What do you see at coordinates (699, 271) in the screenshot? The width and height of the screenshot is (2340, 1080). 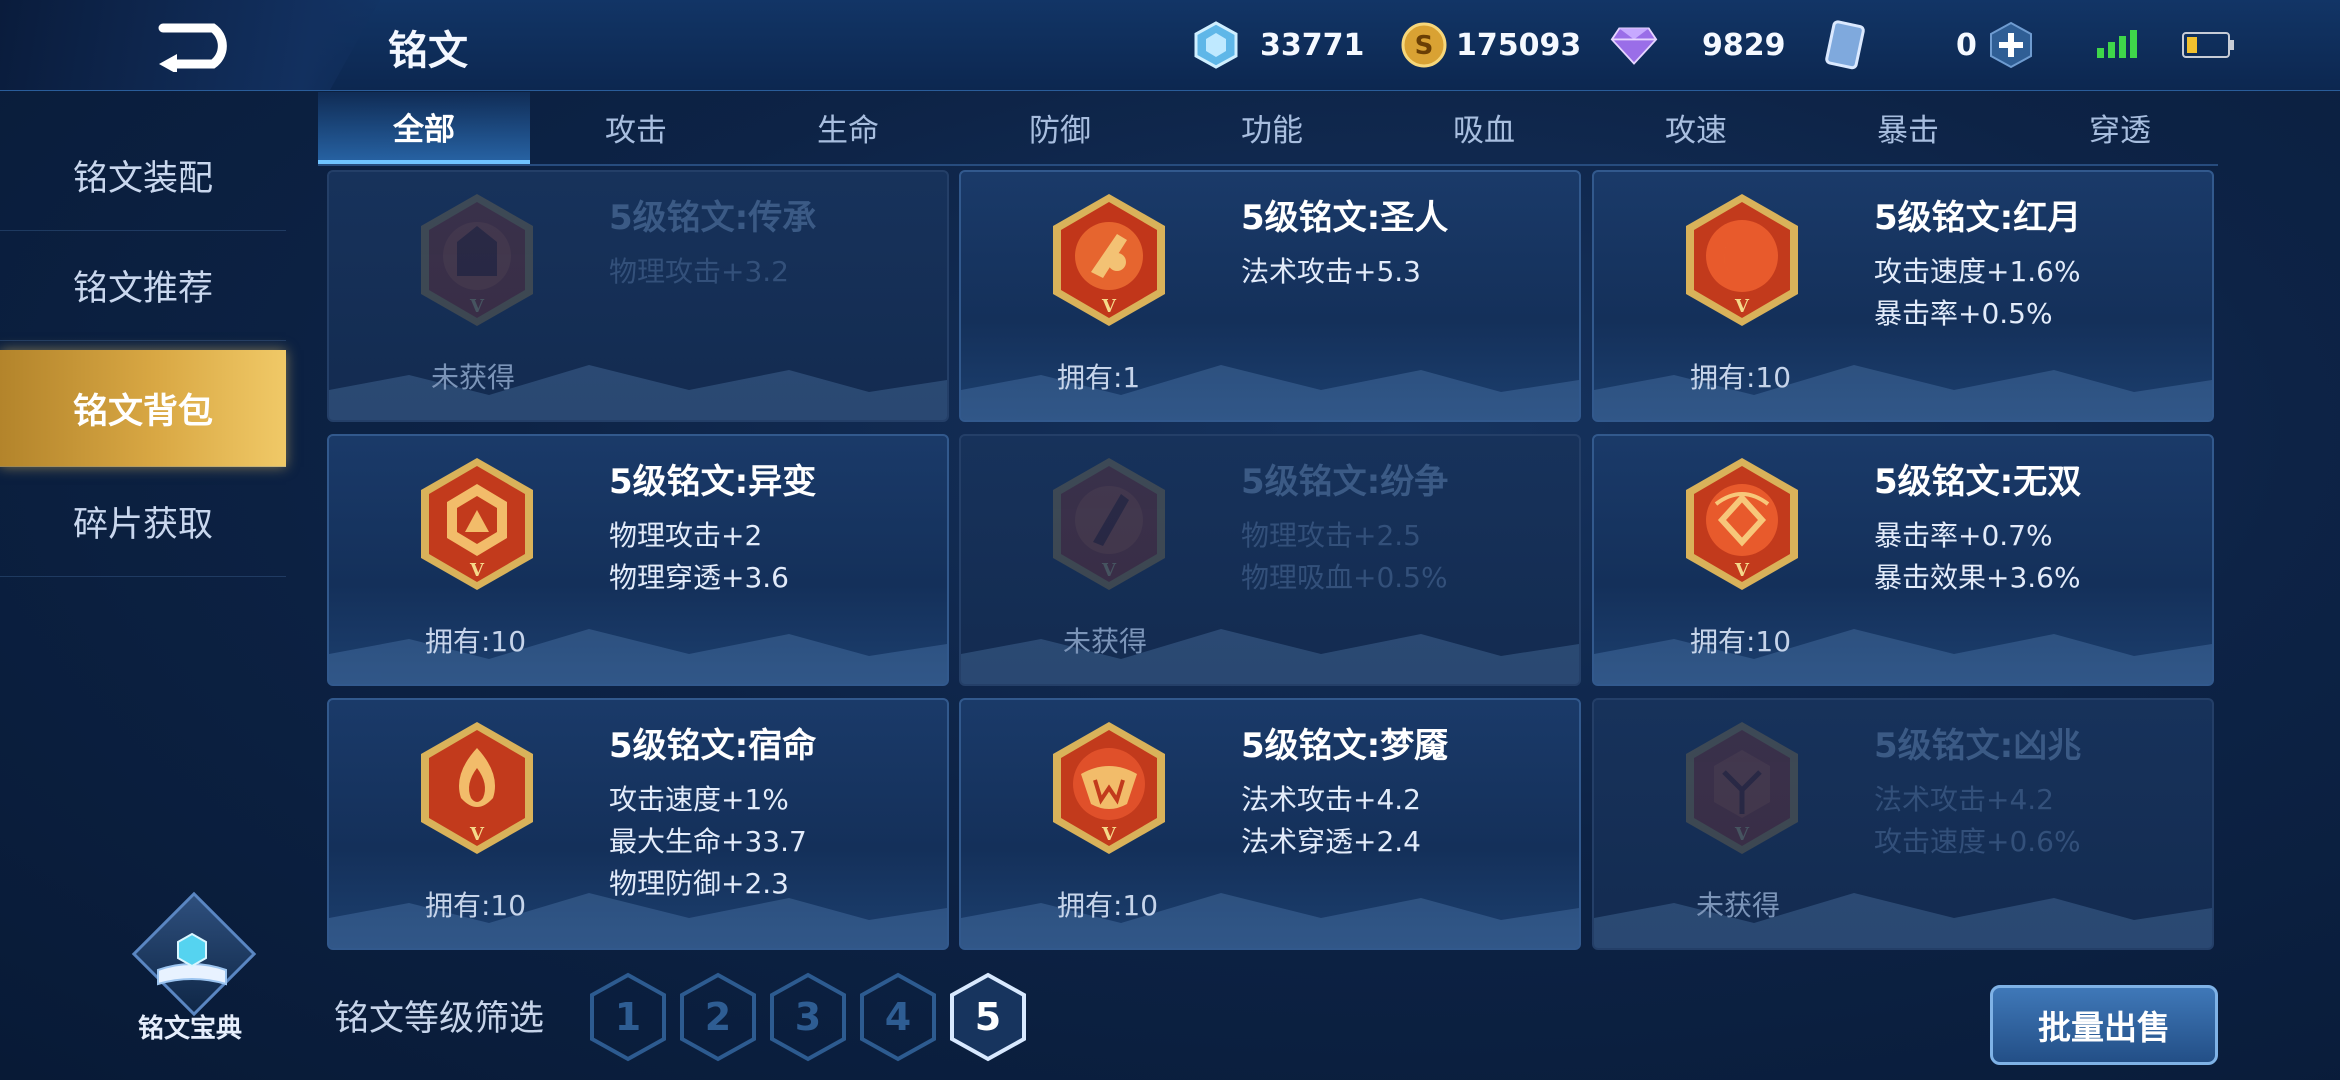 I see `inscription-attribute: 物理攻击+3.2` at bounding box center [699, 271].